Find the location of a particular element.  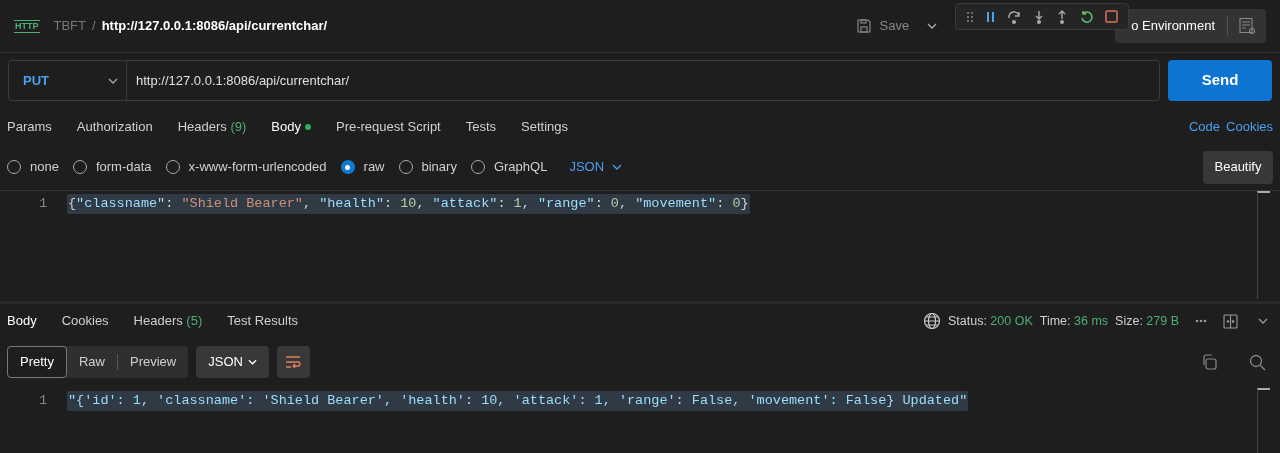

response-meta: Time: 36 ms is located at coordinates (1074, 321).